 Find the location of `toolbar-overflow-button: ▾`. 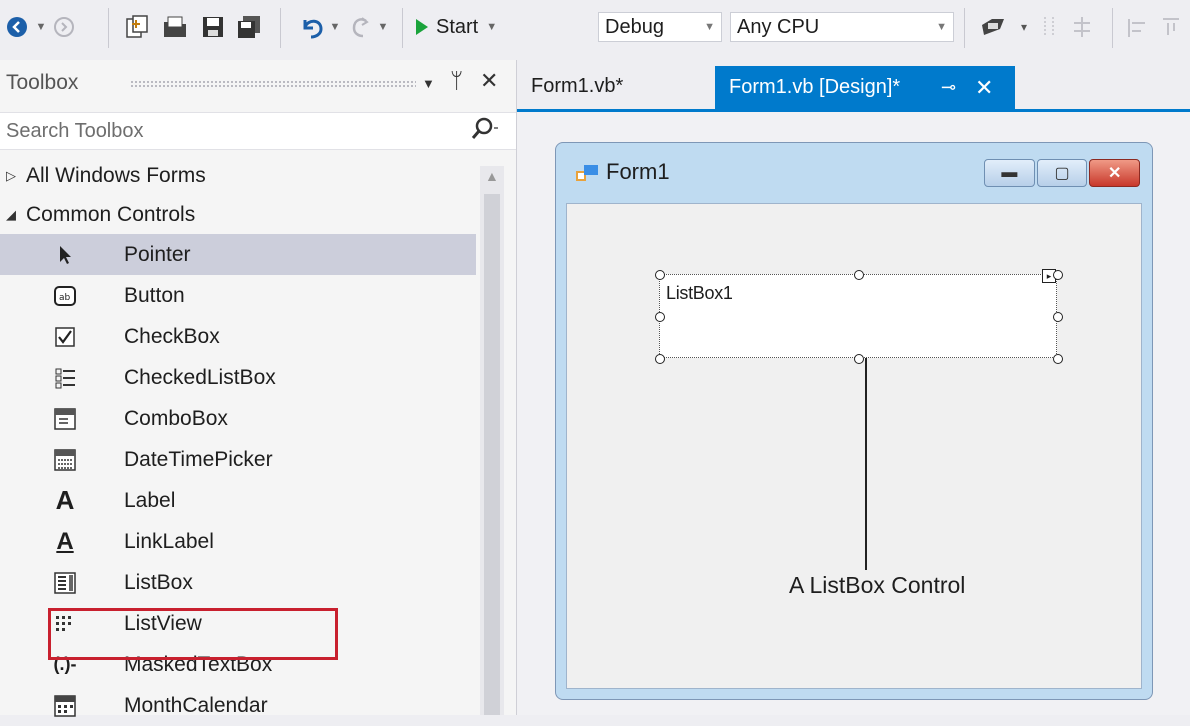

toolbar-overflow-button: ▾ is located at coordinates (1024, 27).